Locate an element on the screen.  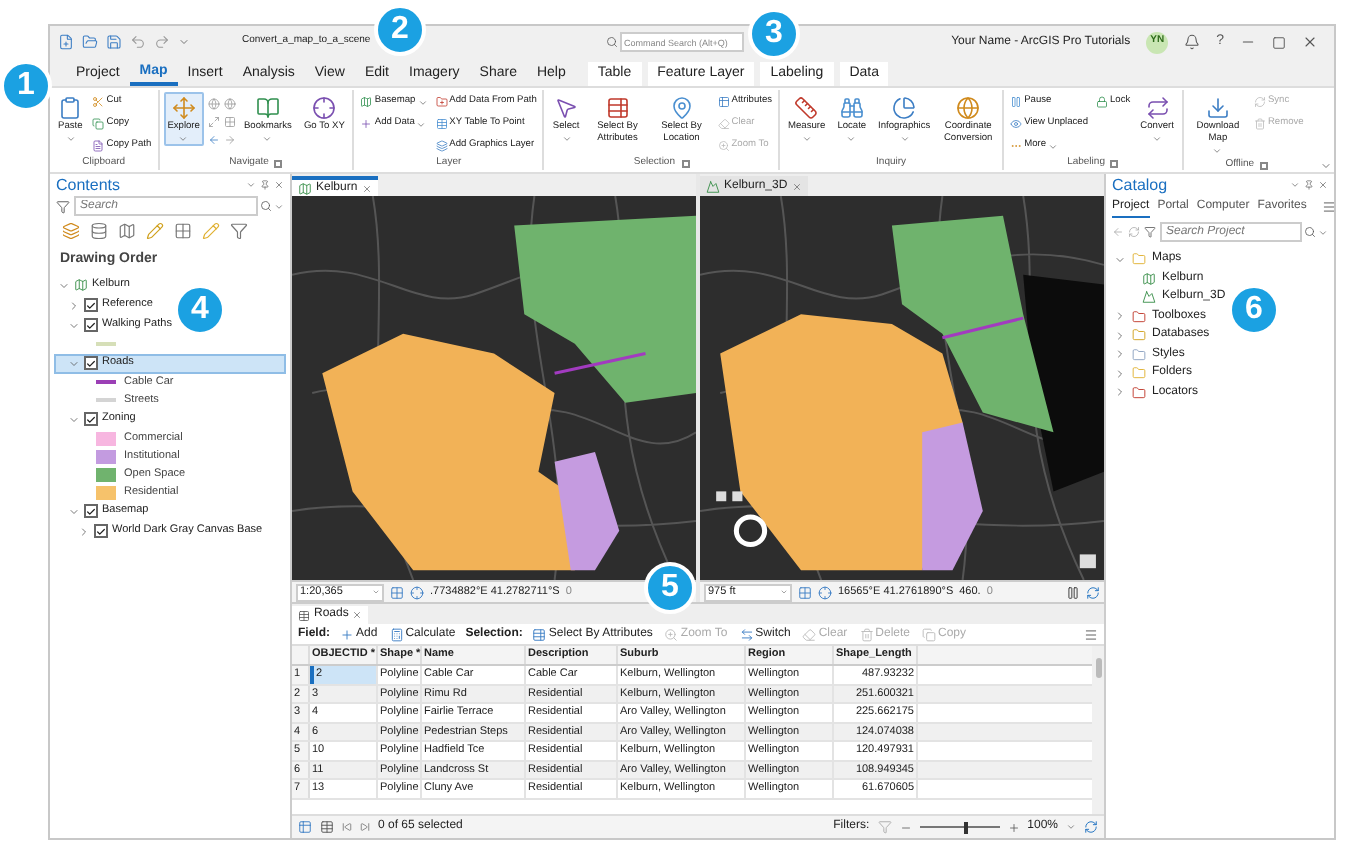
minus-icon is located at coordinates (905, 827).